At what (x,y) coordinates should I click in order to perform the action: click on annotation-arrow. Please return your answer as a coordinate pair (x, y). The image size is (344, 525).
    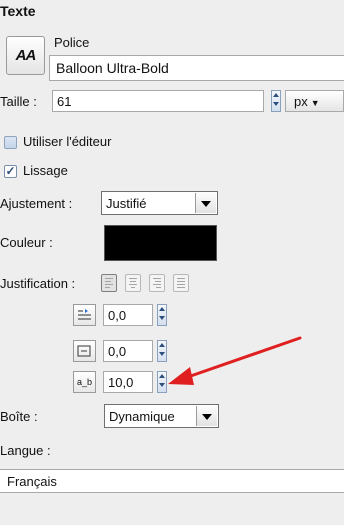
    Looking at the image, I should click on (235, 360).